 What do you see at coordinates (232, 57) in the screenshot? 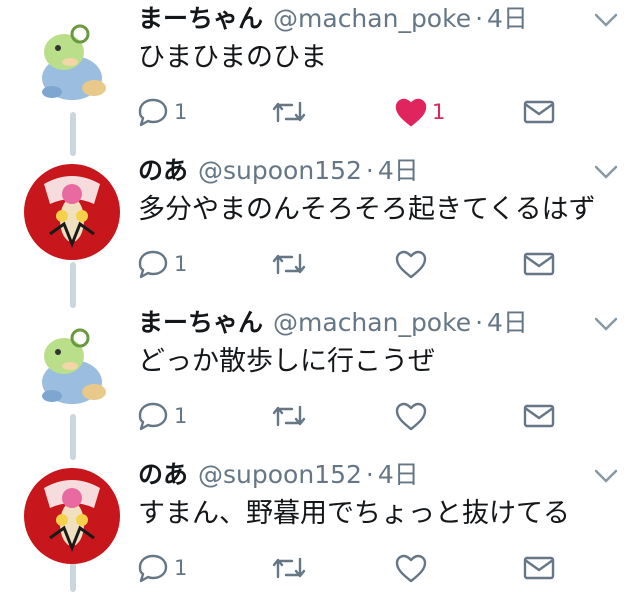
I see `tweet-text: ひまひまのひま` at bounding box center [232, 57].